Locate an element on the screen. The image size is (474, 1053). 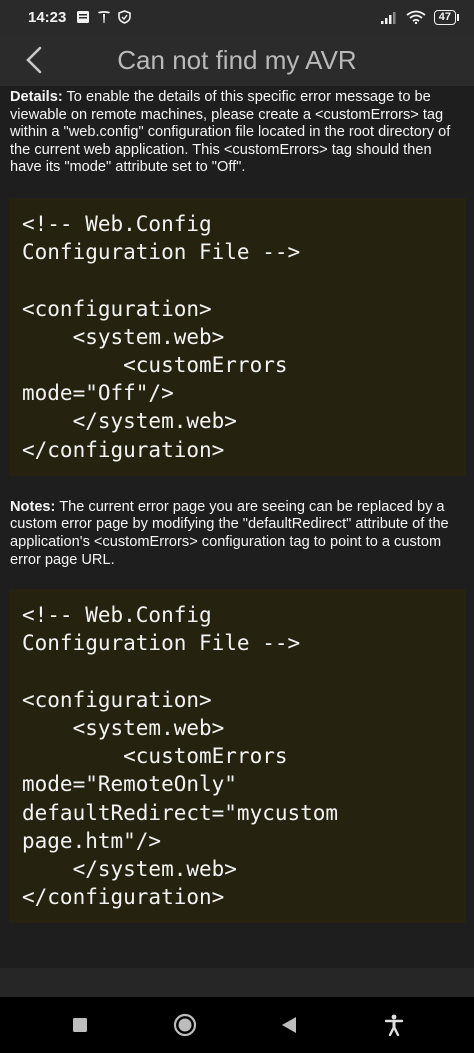
app-bar: Can not find my AVR is located at coordinates (237, 60).